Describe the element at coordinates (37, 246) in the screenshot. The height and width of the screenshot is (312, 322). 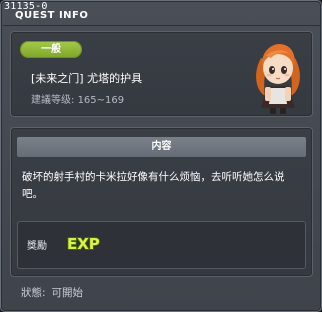
I see `reward-label: 獎勵` at that location.